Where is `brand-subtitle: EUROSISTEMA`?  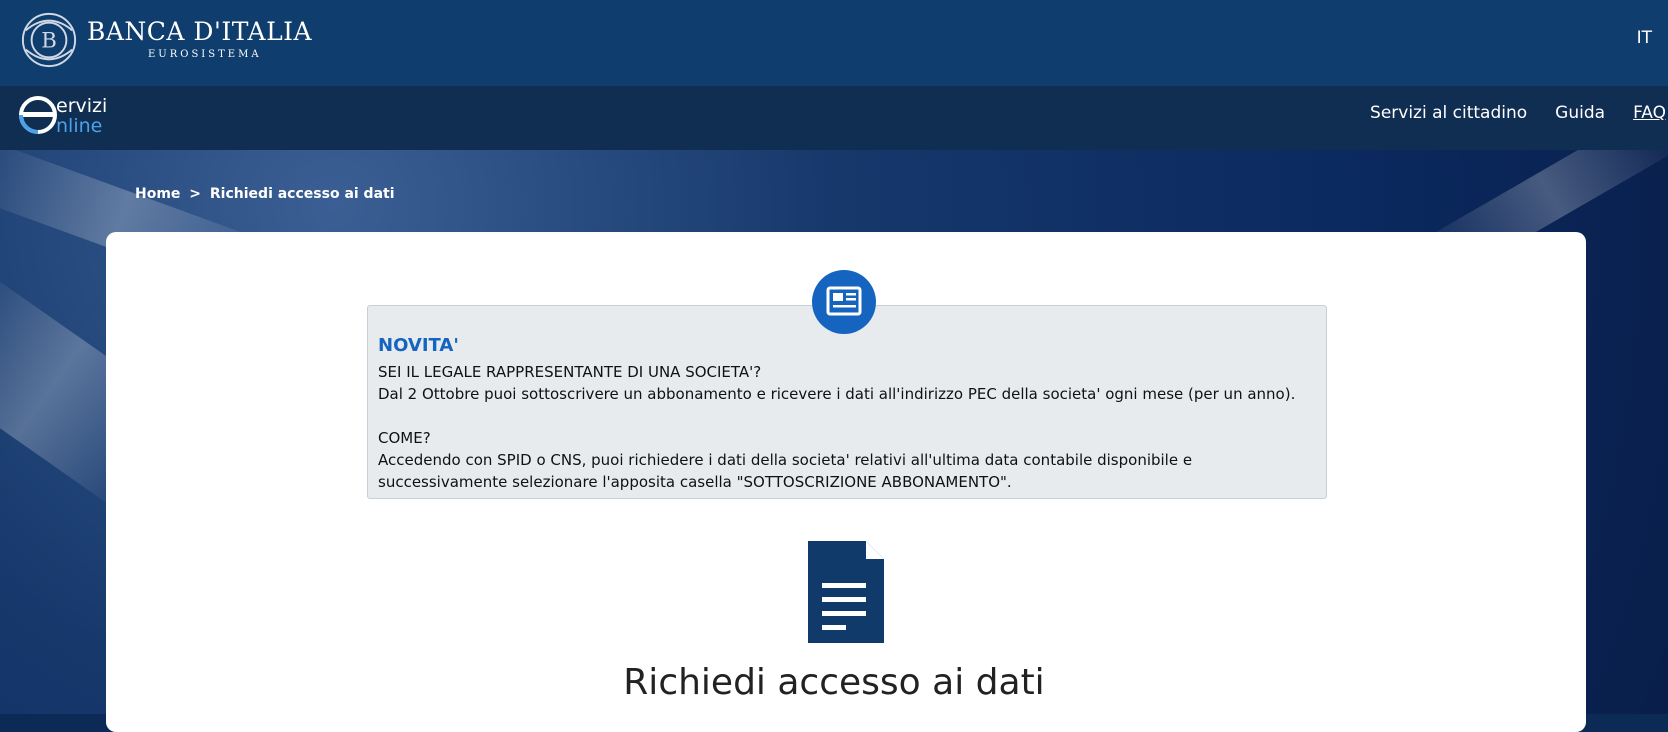 brand-subtitle: EUROSISTEMA is located at coordinates (205, 54).